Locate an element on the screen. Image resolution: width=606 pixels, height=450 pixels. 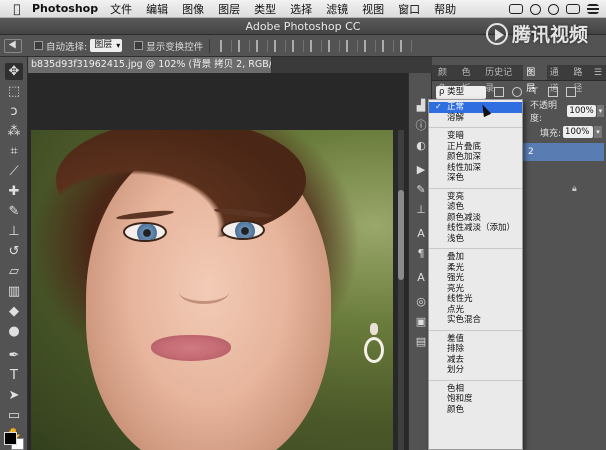
display-icon is located at coordinates (573, 9).